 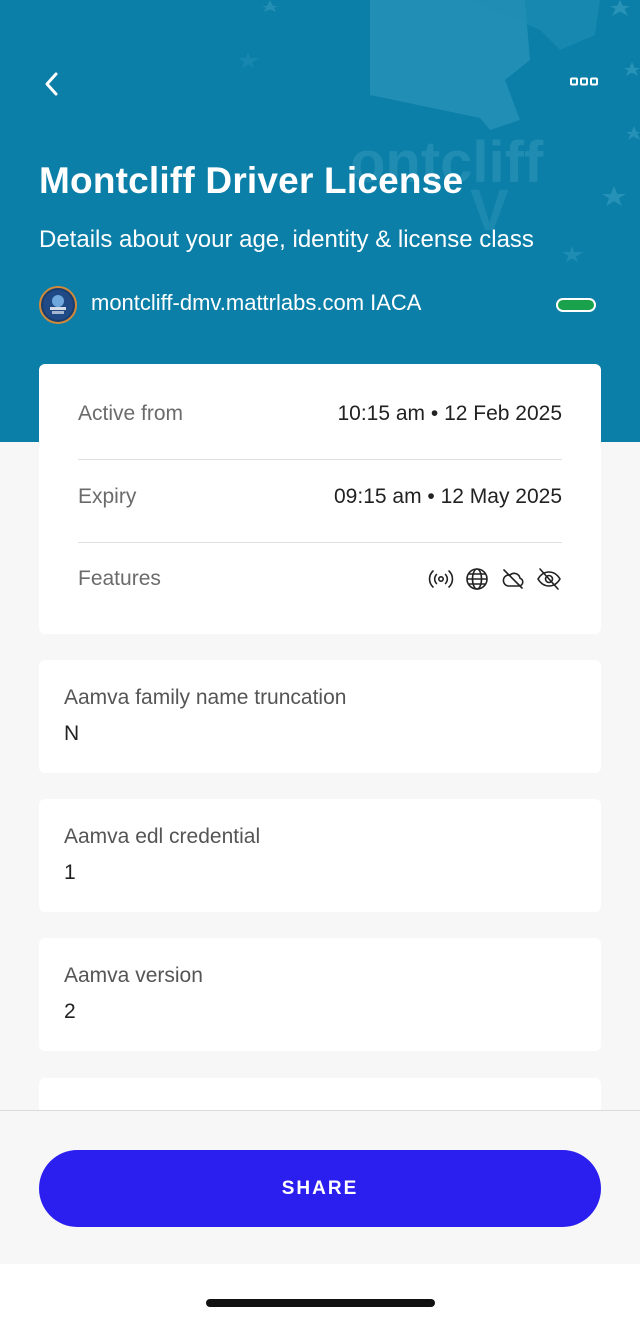 What do you see at coordinates (133, 975) in the screenshot?
I see `claim-label: Aamva version` at bounding box center [133, 975].